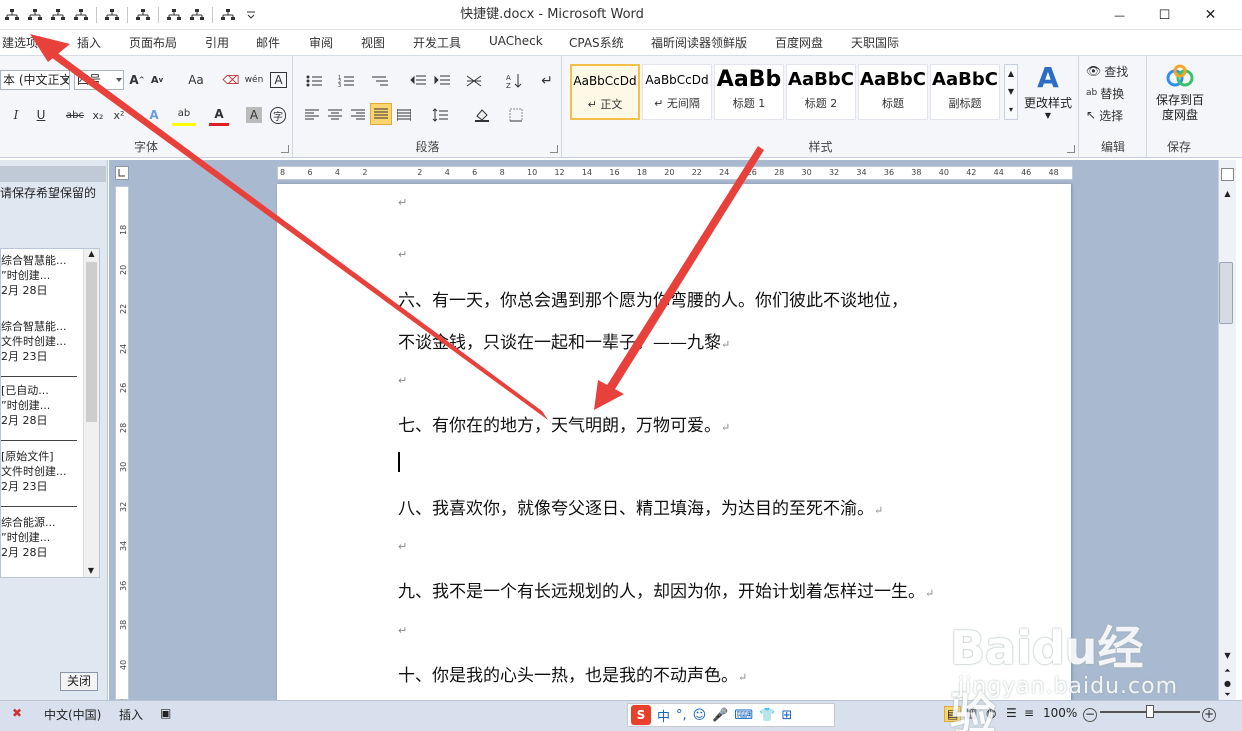  I want to click on justify-icon, so click(381, 114).